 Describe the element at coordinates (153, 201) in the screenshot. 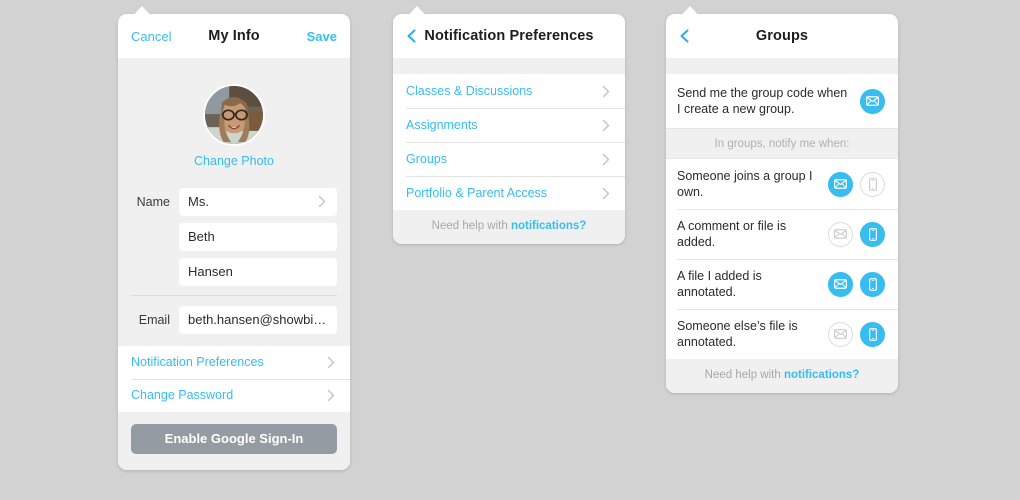

I see `name-field-label: Name` at that location.